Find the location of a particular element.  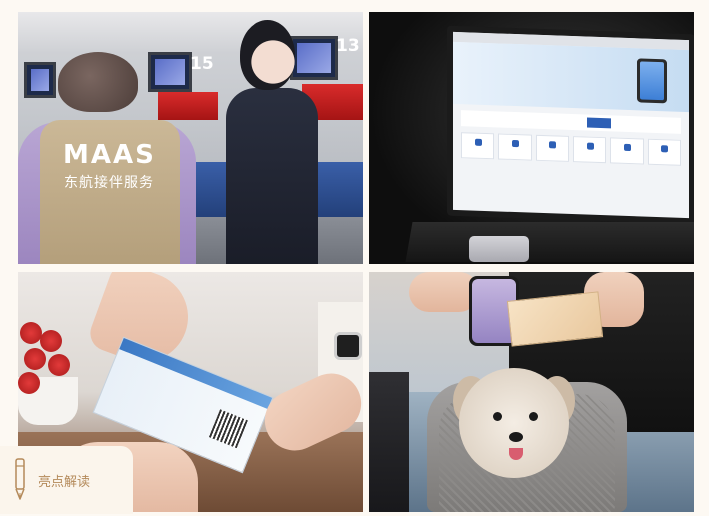

airline-attendant is located at coordinates (273, 142).